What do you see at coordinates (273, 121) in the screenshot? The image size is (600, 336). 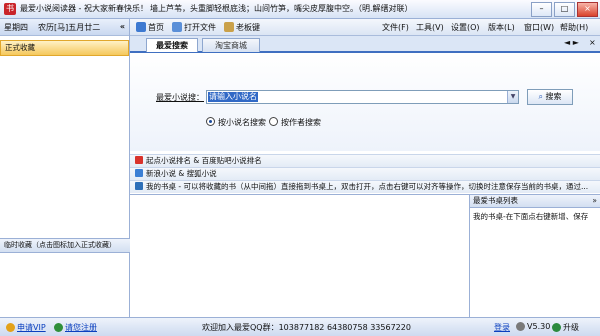 I see `radio-unchecked-icon` at bounding box center [273, 121].